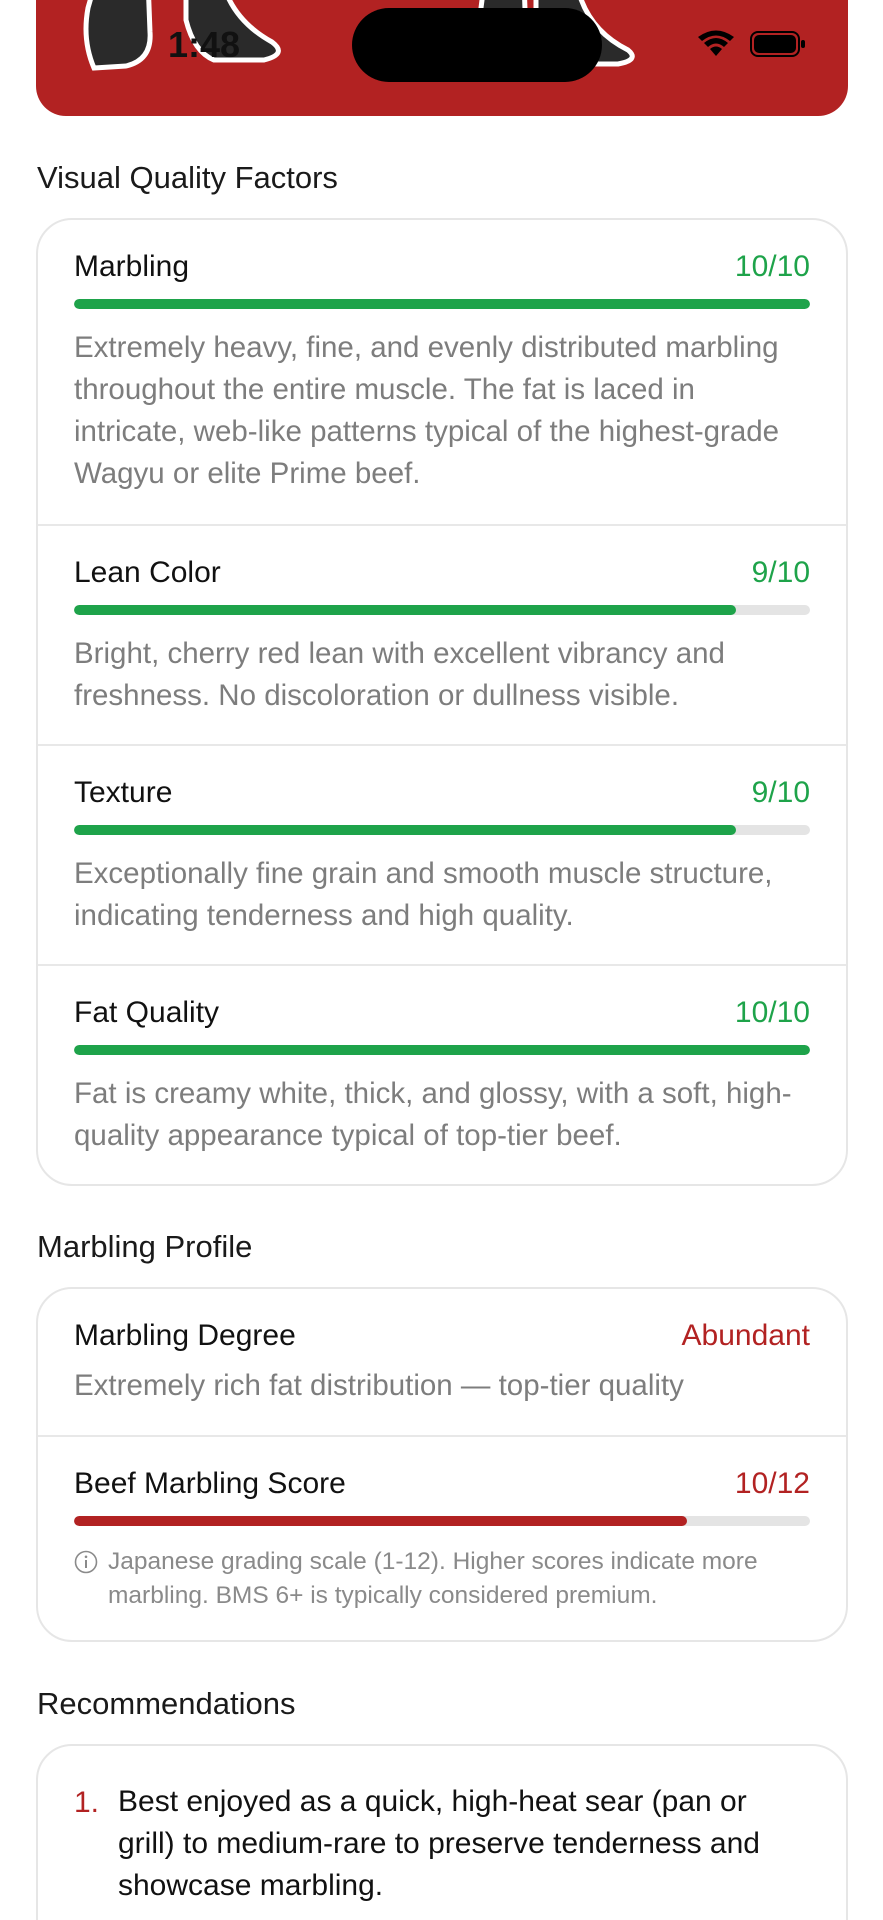 This screenshot has height=1920, width=883. I want to click on section-title-visual-quality: Visual Quality Factors, so click(187, 177).